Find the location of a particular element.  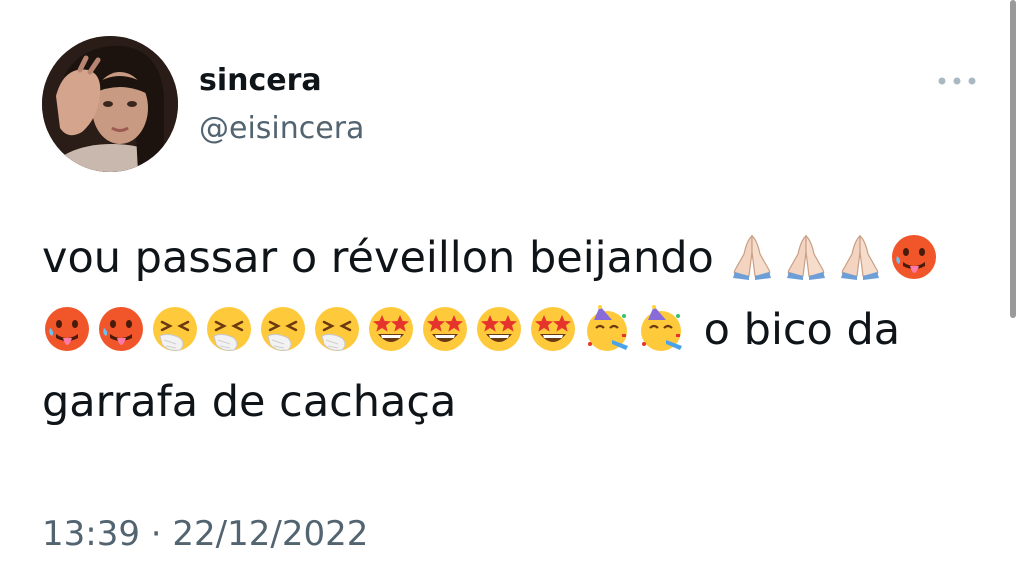

avatar is located at coordinates (110, 104).